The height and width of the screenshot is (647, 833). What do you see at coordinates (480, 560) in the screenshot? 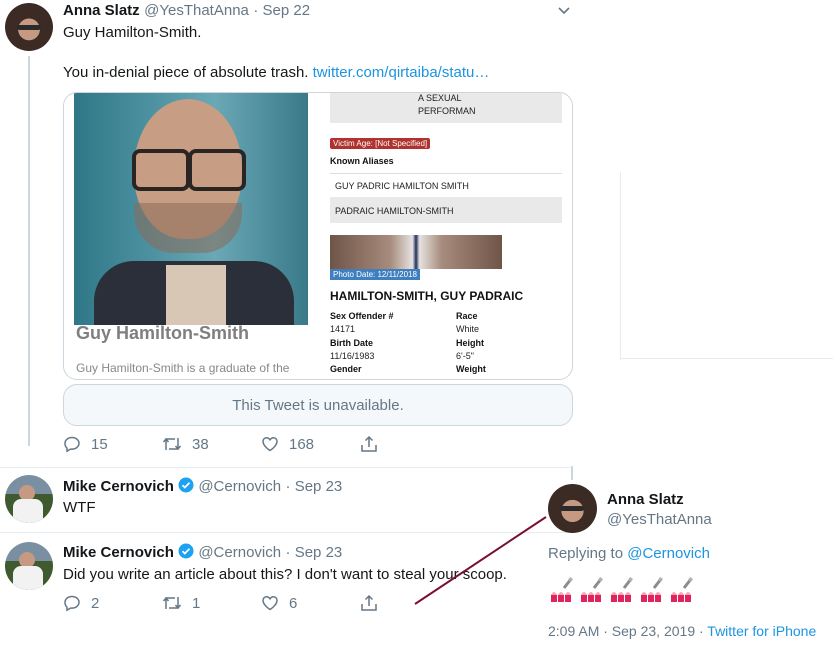
I see `annotation-line` at bounding box center [480, 560].